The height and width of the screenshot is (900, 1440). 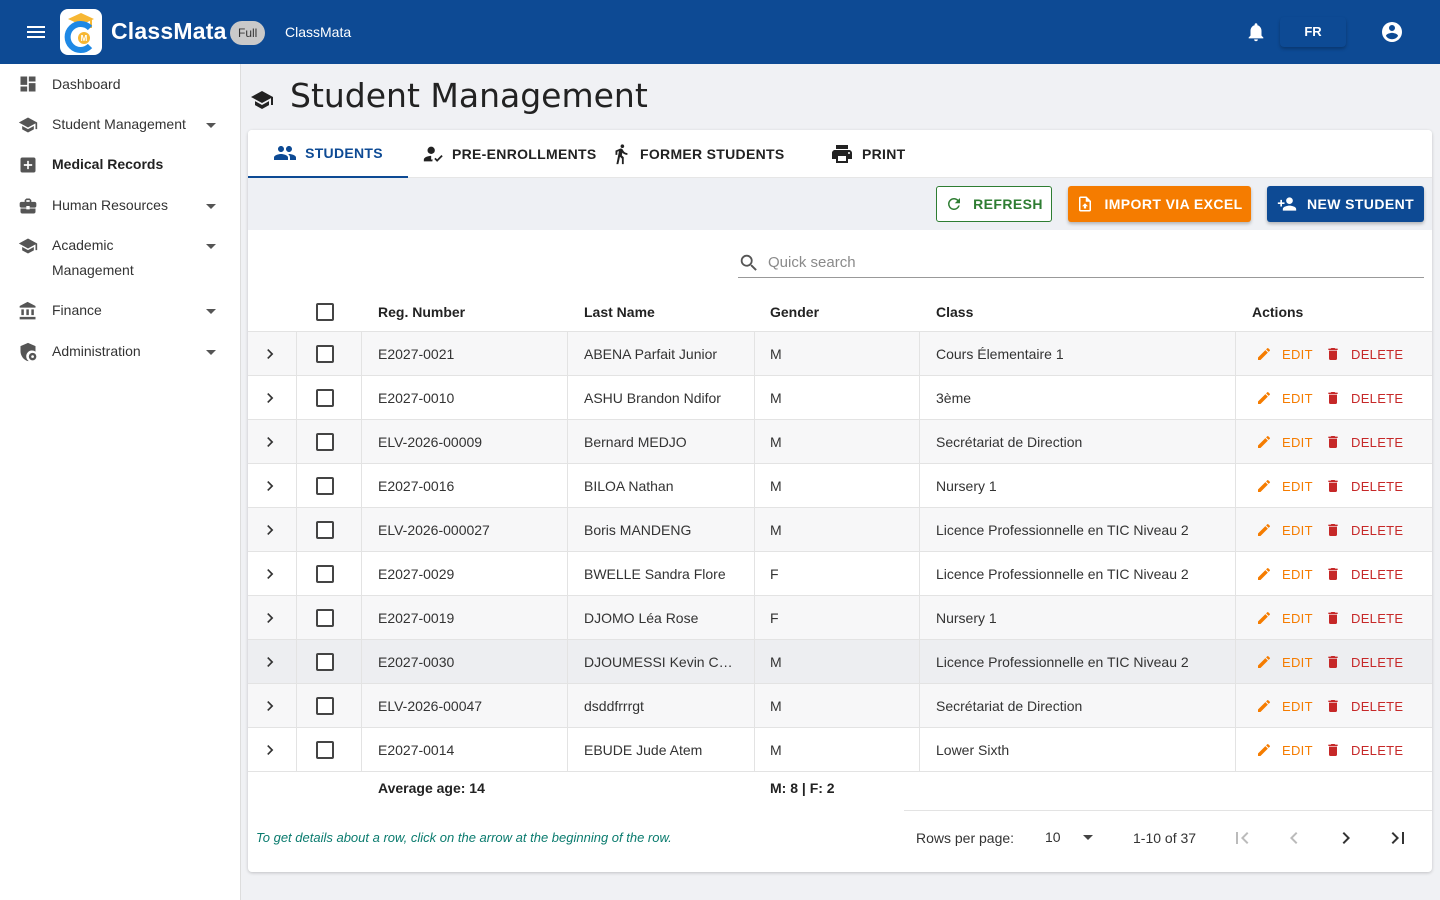 I want to click on refresh-button: REFRESH, so click(x=994, y=204).